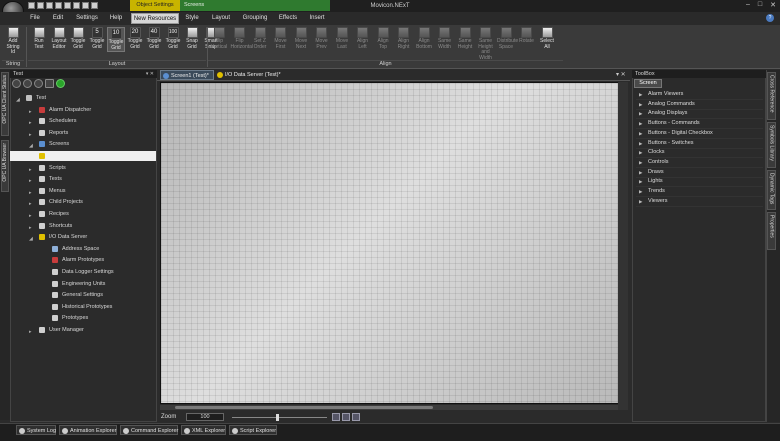  I want to click on tree-item: Prototypes, so click(83, 318).